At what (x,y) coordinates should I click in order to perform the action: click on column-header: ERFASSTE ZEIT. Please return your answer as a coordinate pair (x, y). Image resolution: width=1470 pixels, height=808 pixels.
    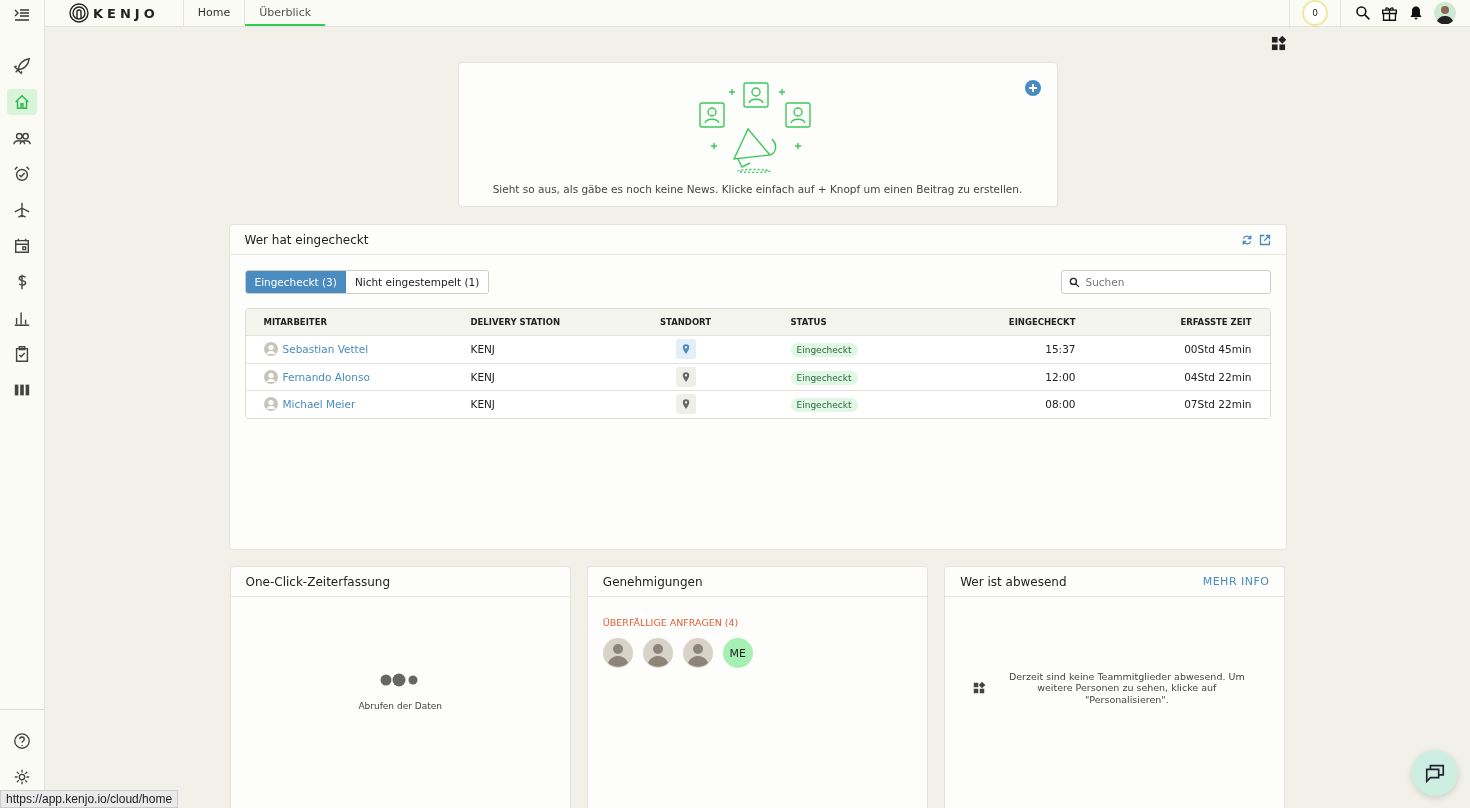
    Looking at the image, I should click on (1215, 322).